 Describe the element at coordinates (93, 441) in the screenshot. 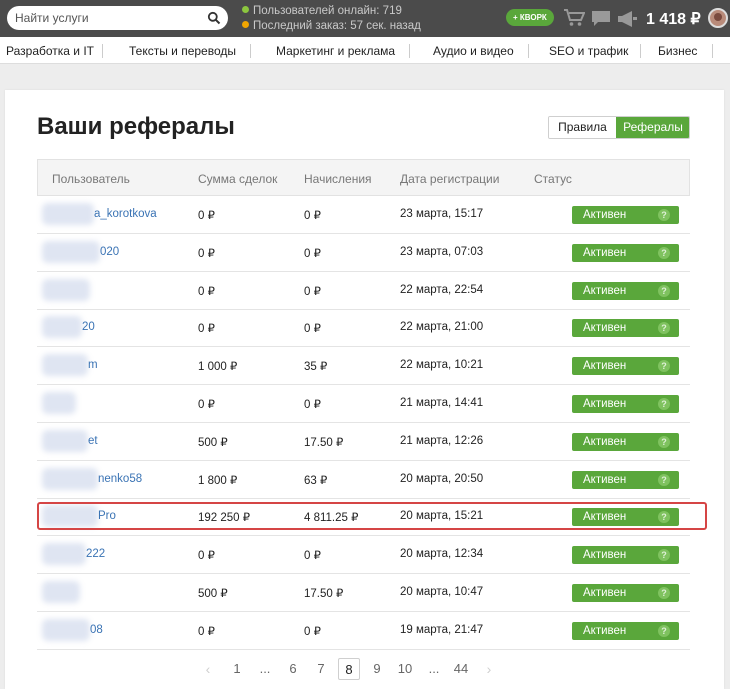

I see `username-link: et` at that location.